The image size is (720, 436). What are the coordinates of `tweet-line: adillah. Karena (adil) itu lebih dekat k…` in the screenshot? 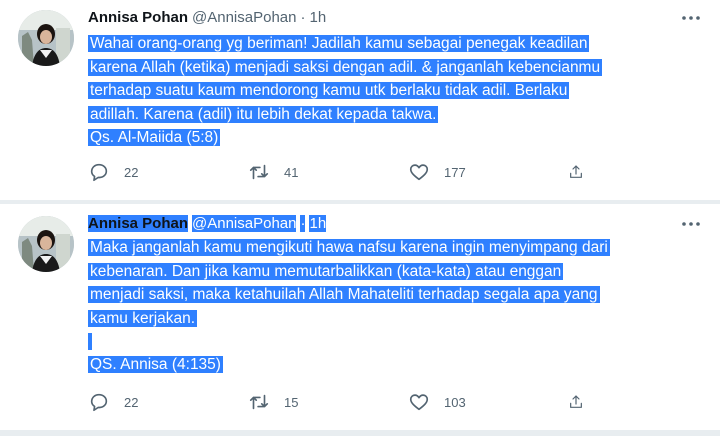 It's located at (263, 114).